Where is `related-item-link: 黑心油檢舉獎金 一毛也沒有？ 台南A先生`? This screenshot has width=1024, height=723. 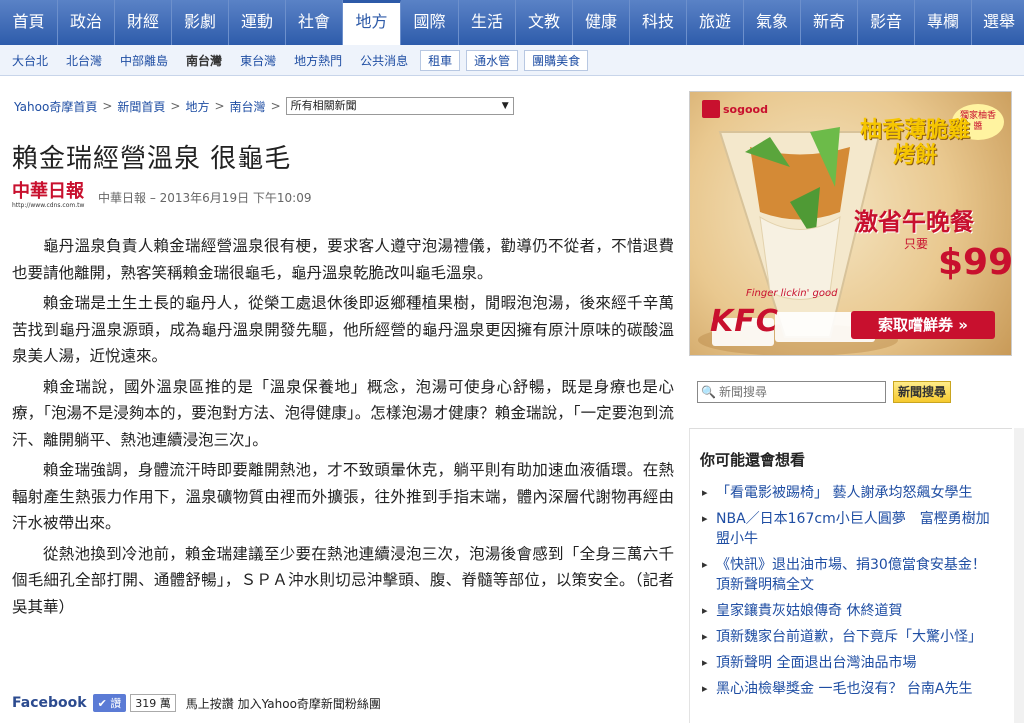
related-item-link: 黑心油檢舉獎金 一毛也沒有？ 台南A先生 is located at coordinates (844, 689).